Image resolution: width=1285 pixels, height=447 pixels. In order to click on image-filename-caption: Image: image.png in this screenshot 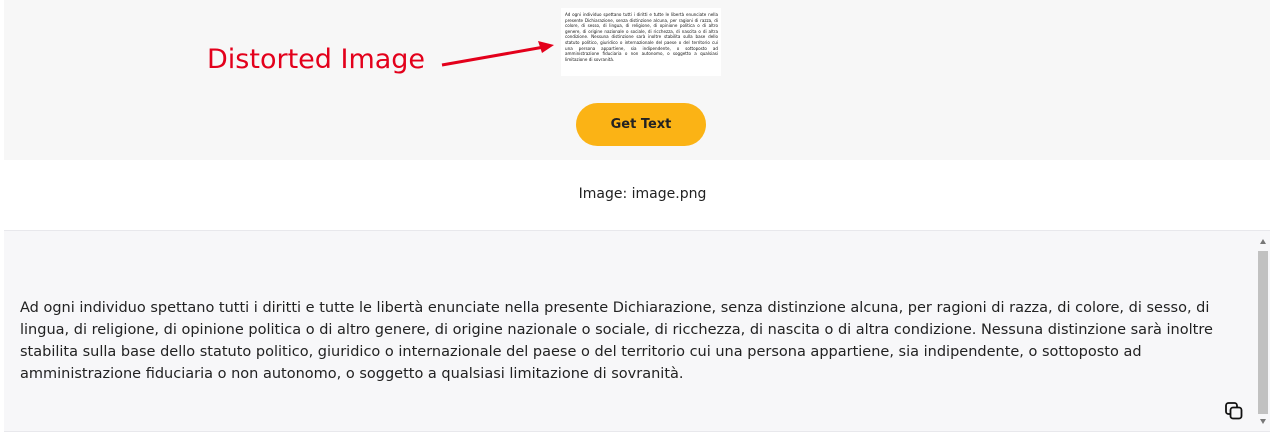, I will do `click(642, 194)`.